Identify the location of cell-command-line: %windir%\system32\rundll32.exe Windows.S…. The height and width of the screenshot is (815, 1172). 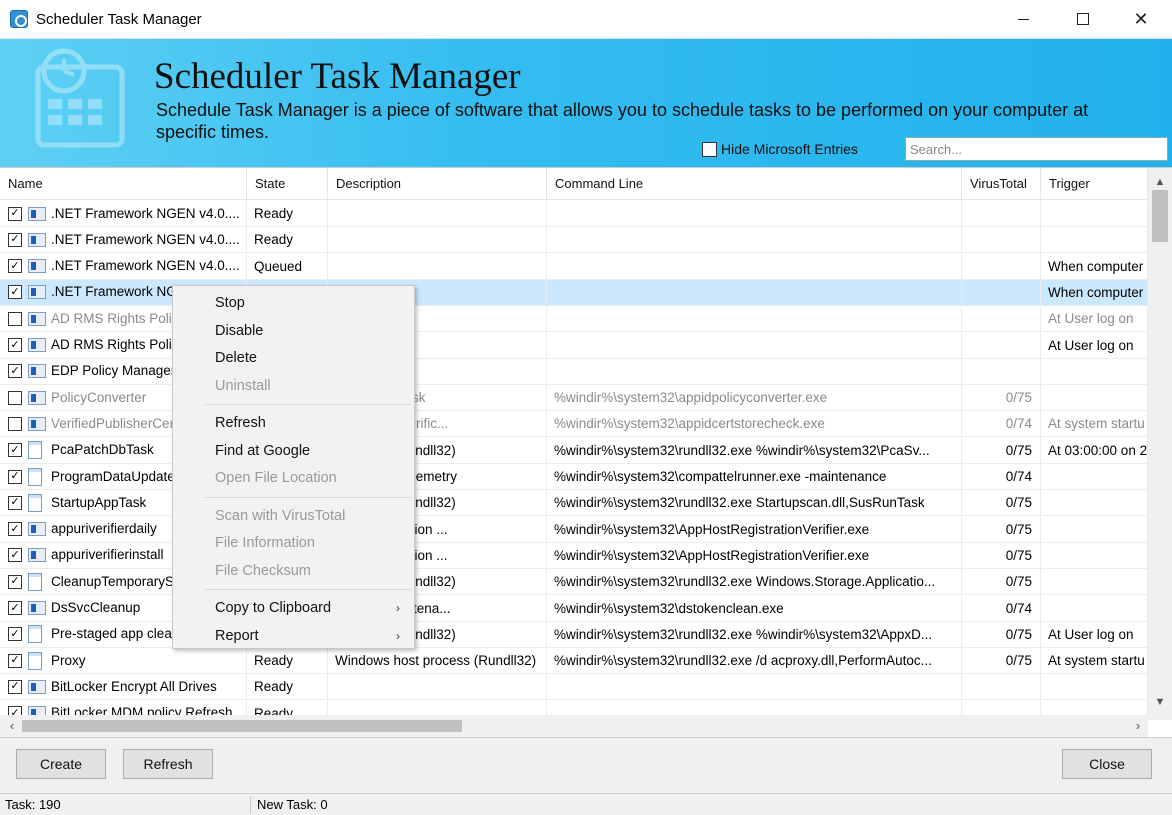
(754, 582).